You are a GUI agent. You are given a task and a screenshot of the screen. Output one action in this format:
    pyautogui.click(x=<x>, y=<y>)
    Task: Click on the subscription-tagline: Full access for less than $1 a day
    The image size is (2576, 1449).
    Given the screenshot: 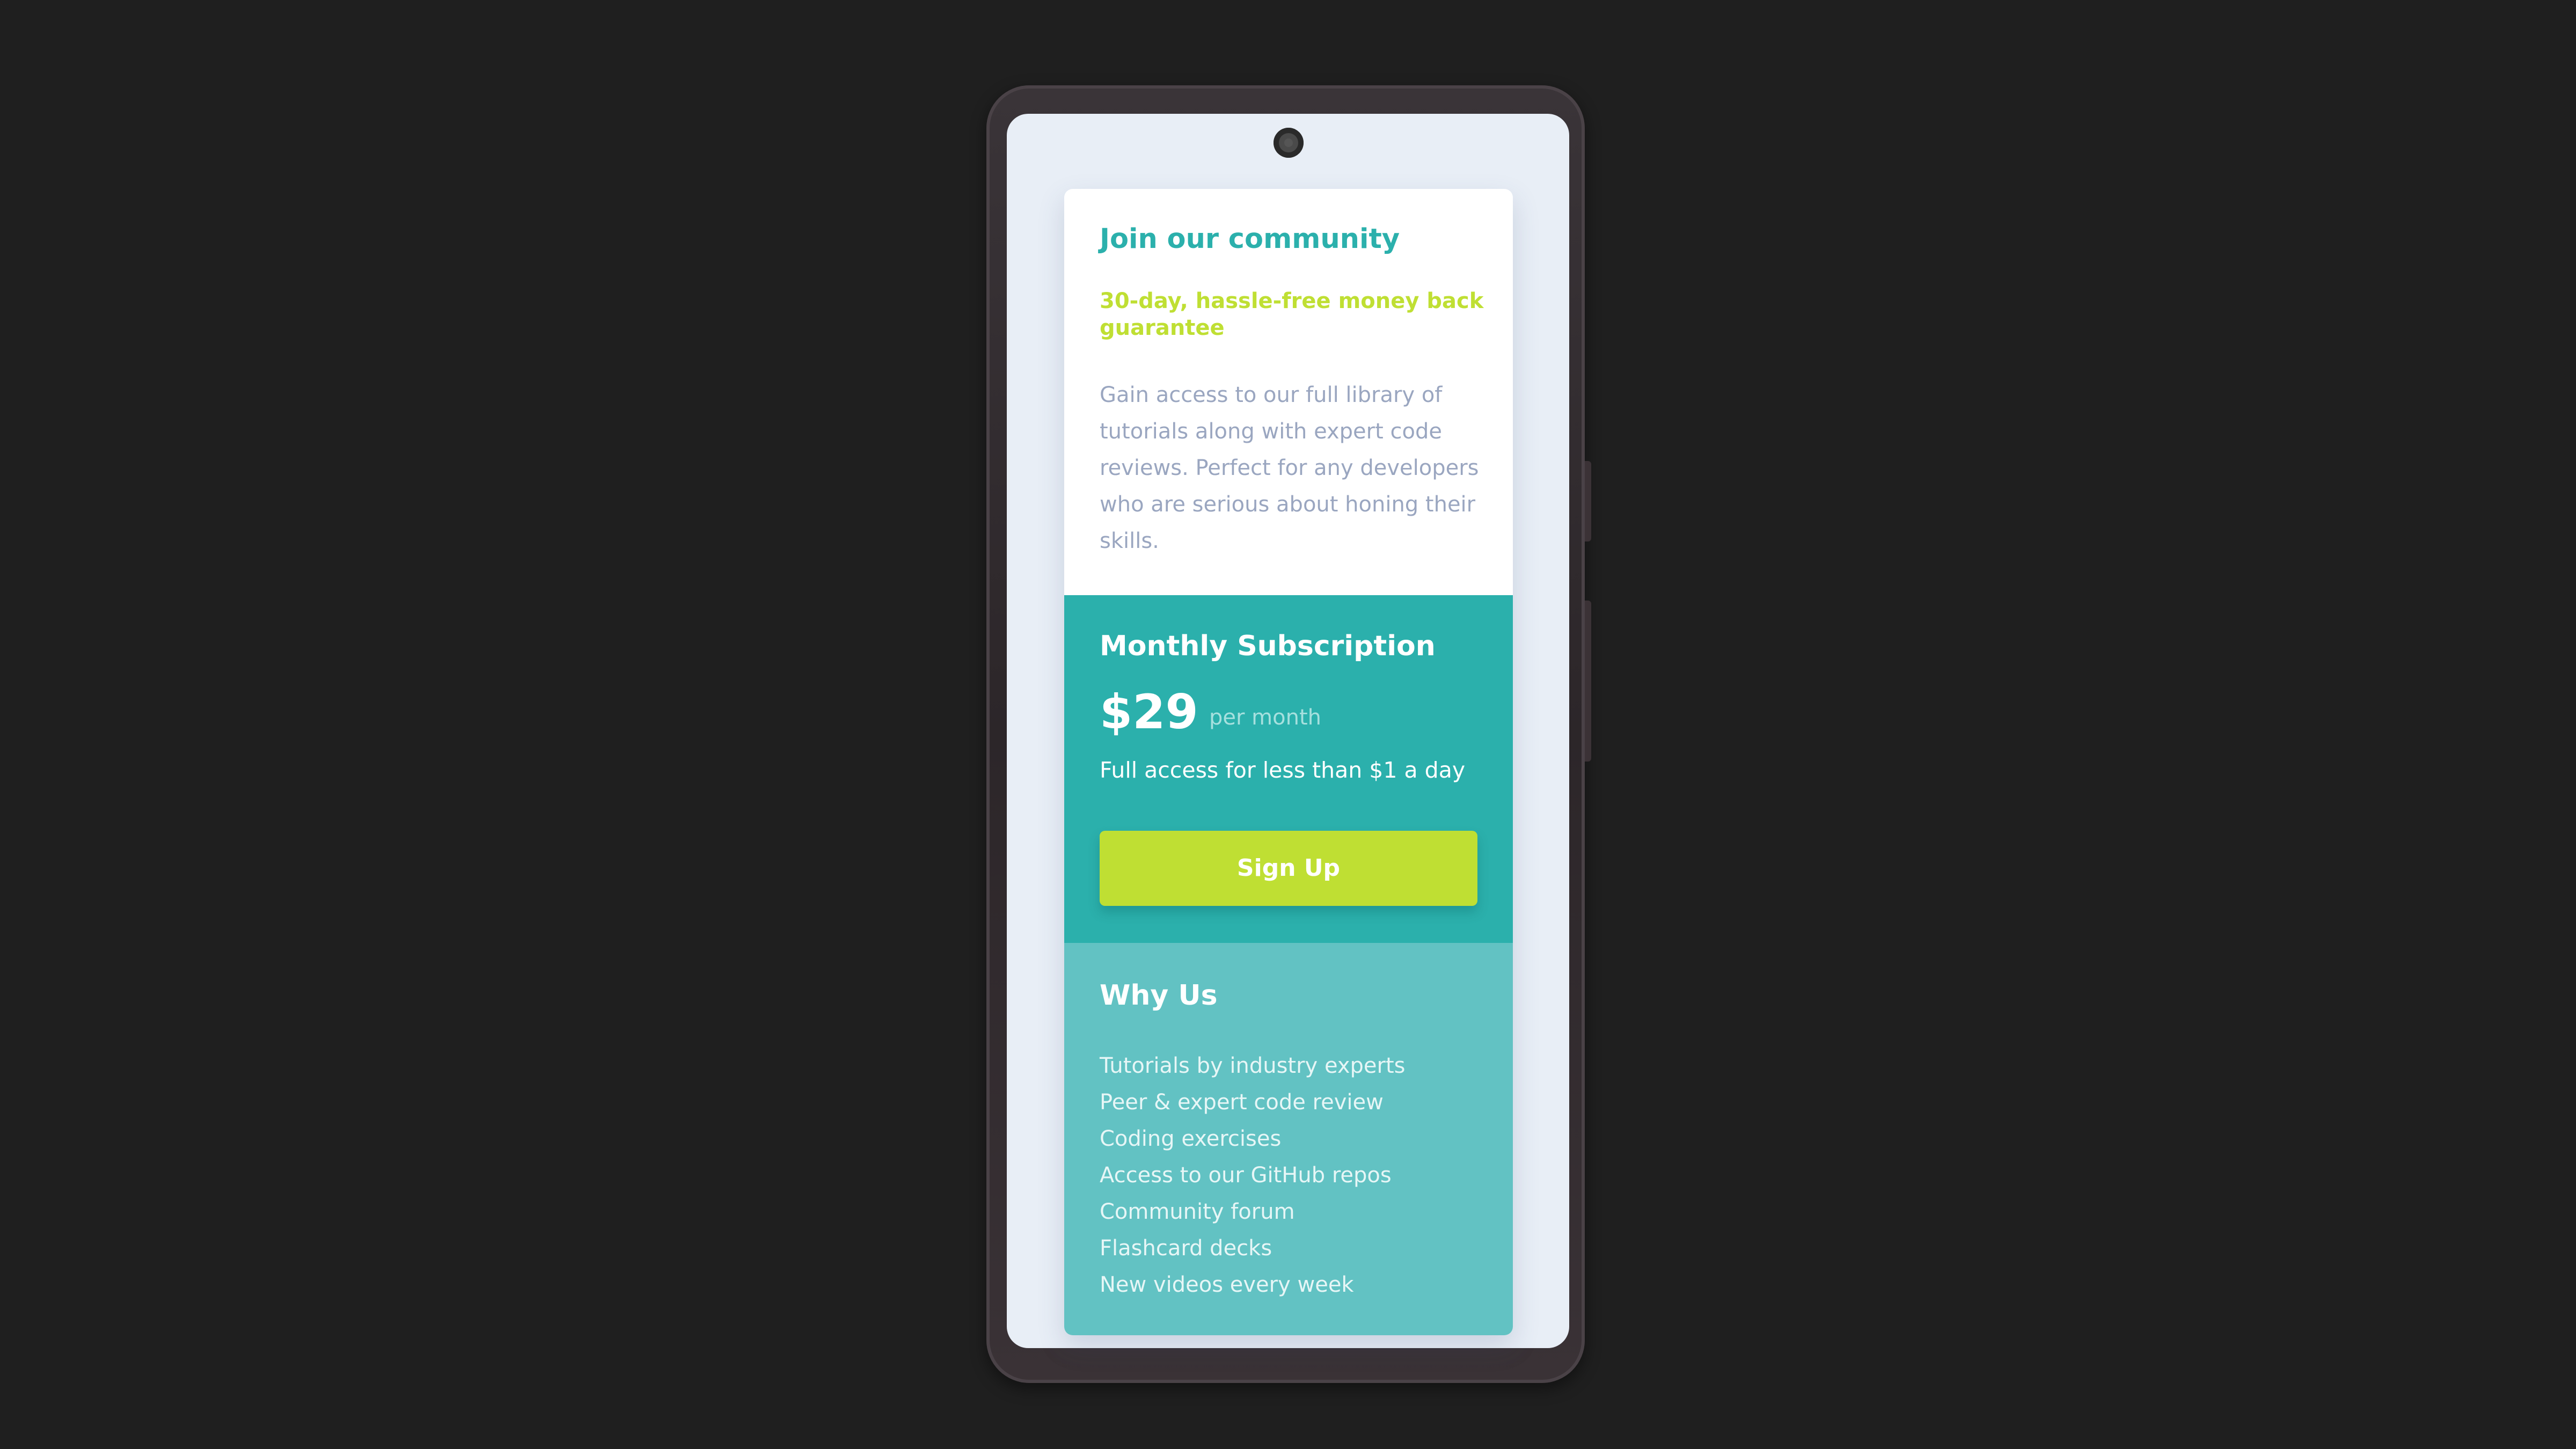 What is the action you would take?
    pyautogui.click(x=1283, y=770)
    